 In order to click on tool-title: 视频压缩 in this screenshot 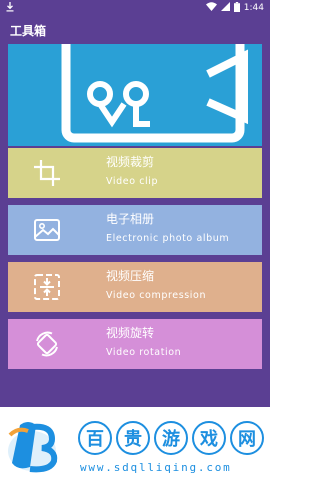, I will do `click(130, 276)`.